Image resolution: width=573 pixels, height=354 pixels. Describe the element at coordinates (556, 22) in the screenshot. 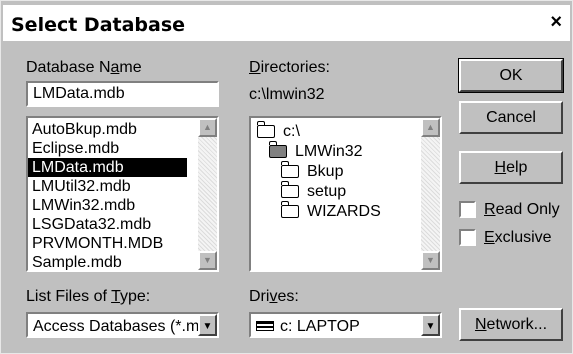

I see `close-icon: ×` at that location.